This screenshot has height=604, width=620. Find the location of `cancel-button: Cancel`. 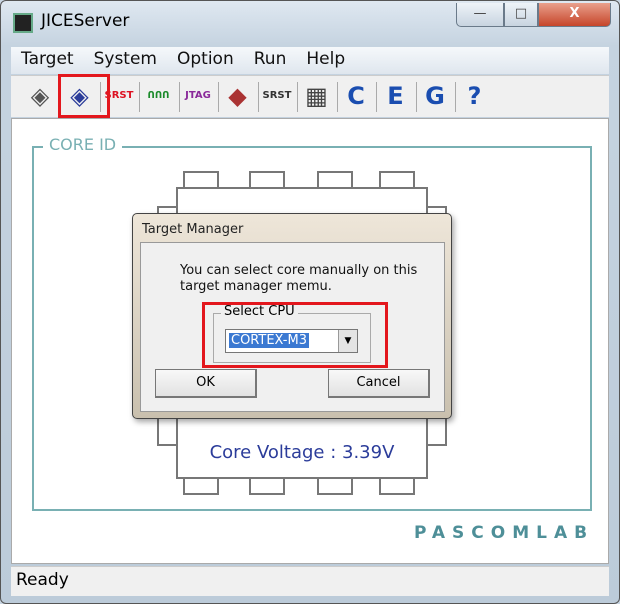

cancel-button: Cancel is located at coordinates (379, 383).